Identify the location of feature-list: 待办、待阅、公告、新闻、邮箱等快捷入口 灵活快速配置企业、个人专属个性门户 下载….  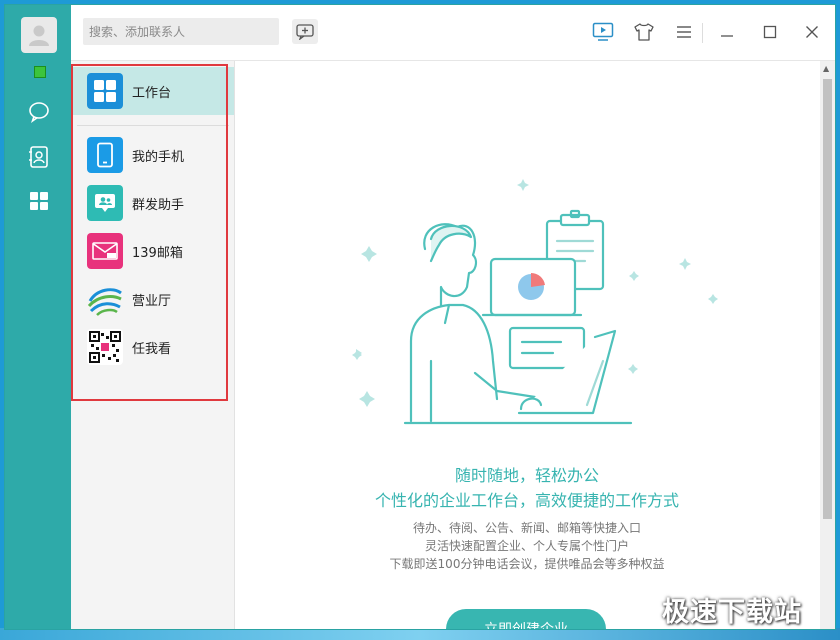
(527, 546).